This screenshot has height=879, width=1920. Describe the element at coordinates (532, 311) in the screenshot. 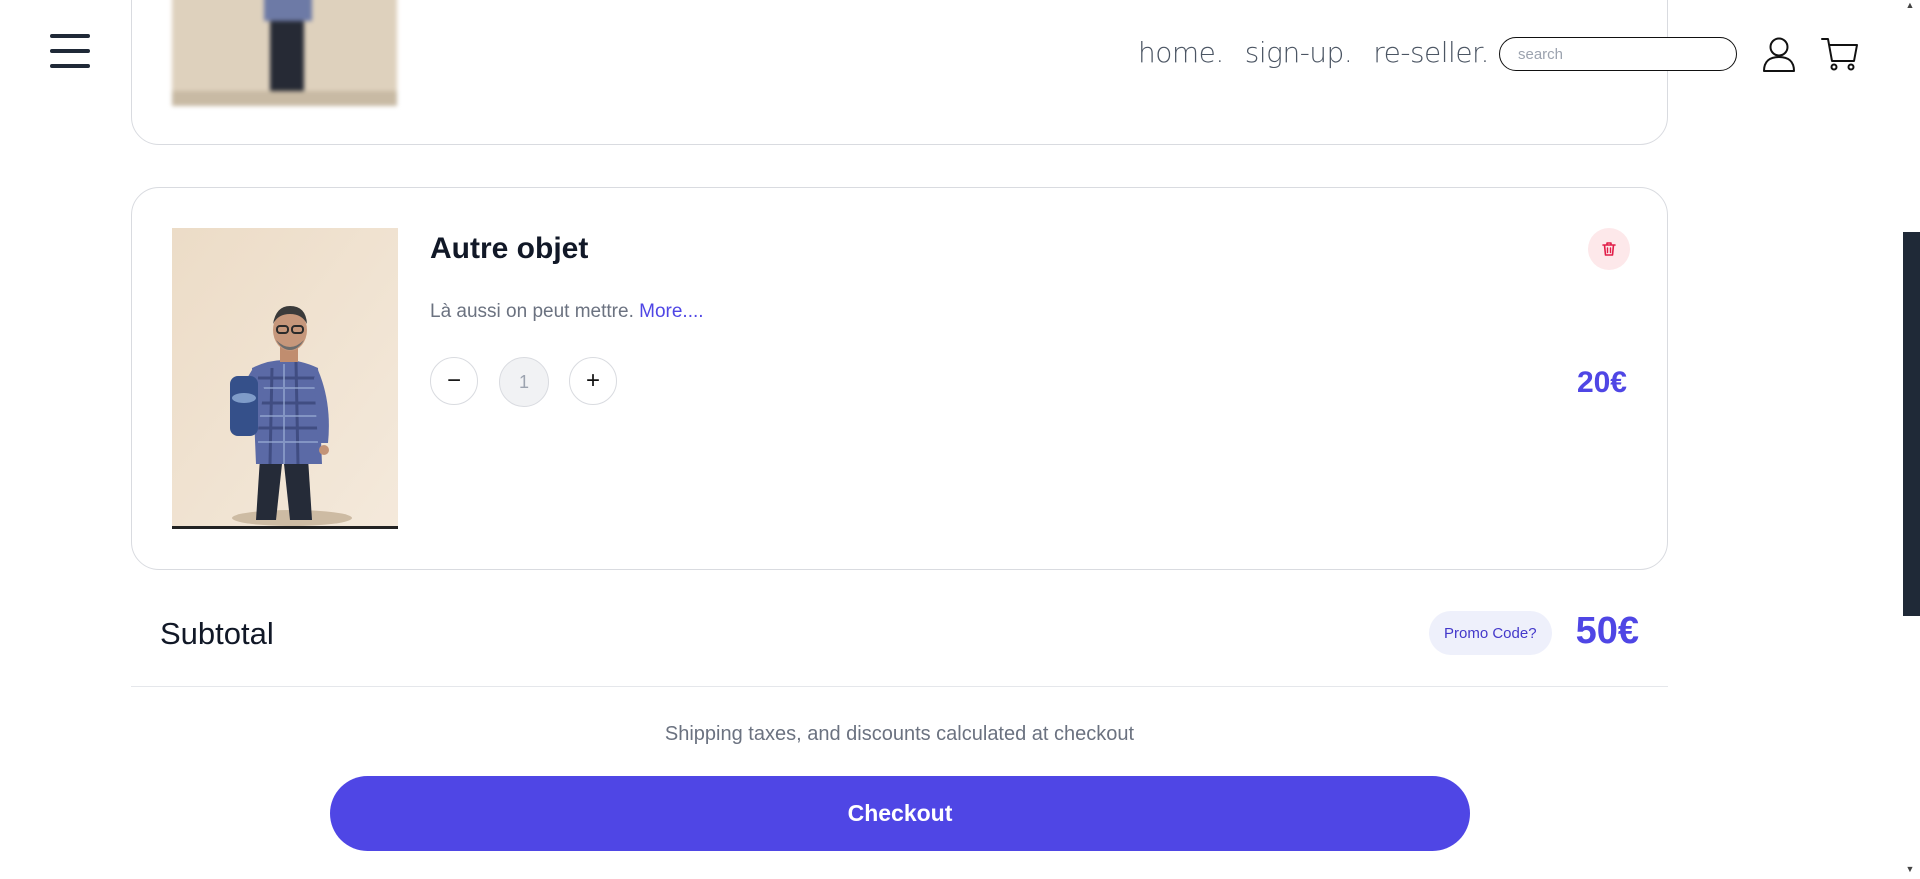

I see `item-description-text: Là aussi on peut mettre.` at that location.